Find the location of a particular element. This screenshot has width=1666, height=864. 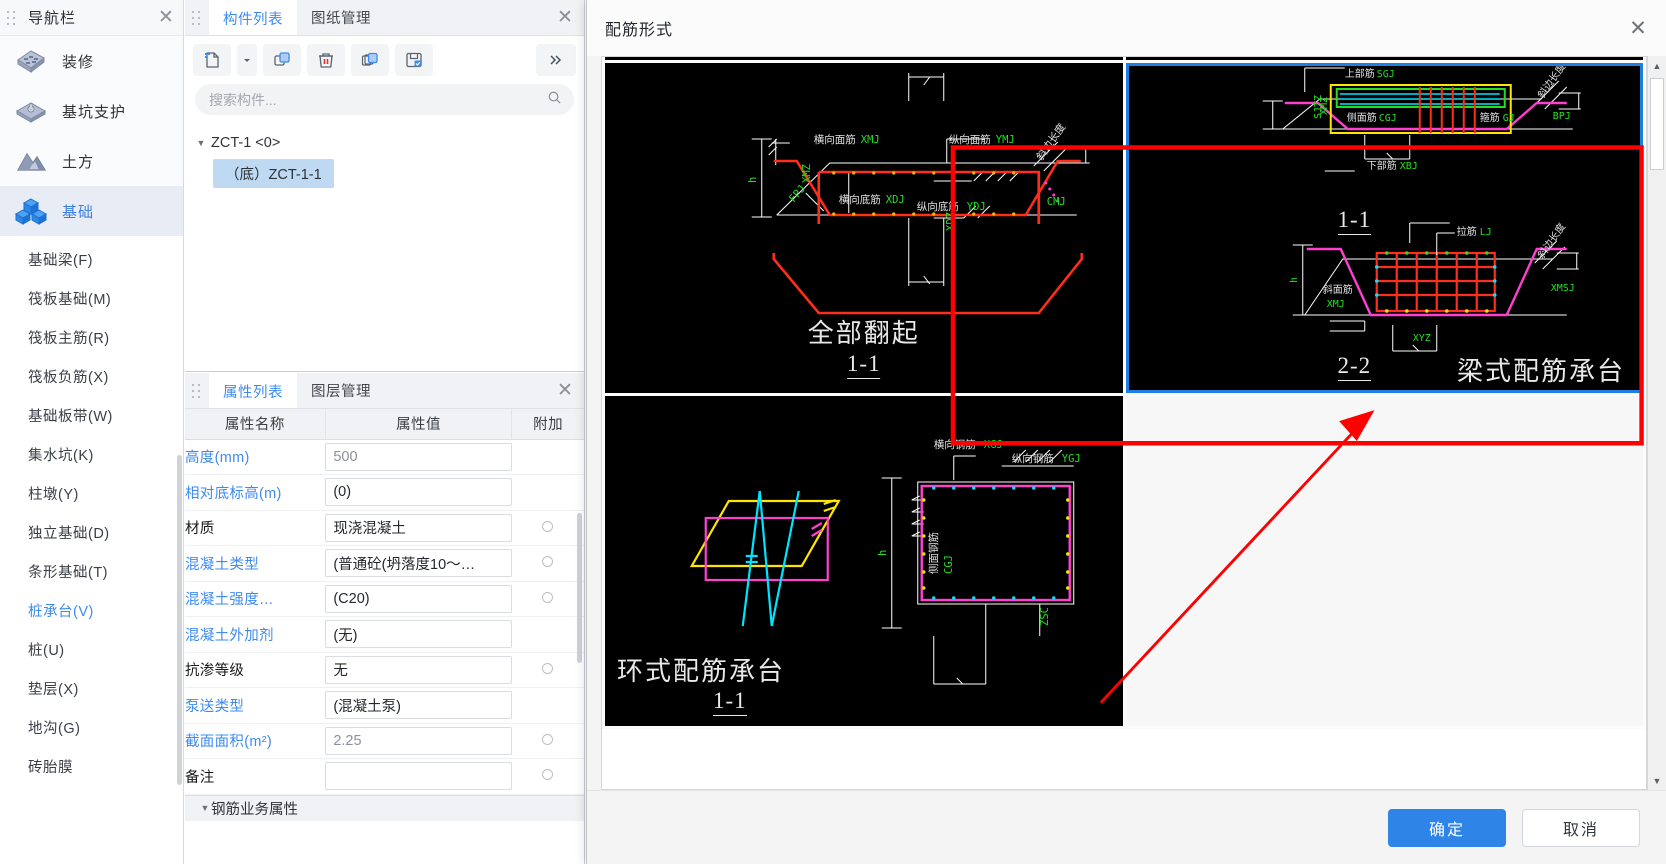

sidebar-item-column-pier: 柱墩(Y) is located at coordinates (91, 493).